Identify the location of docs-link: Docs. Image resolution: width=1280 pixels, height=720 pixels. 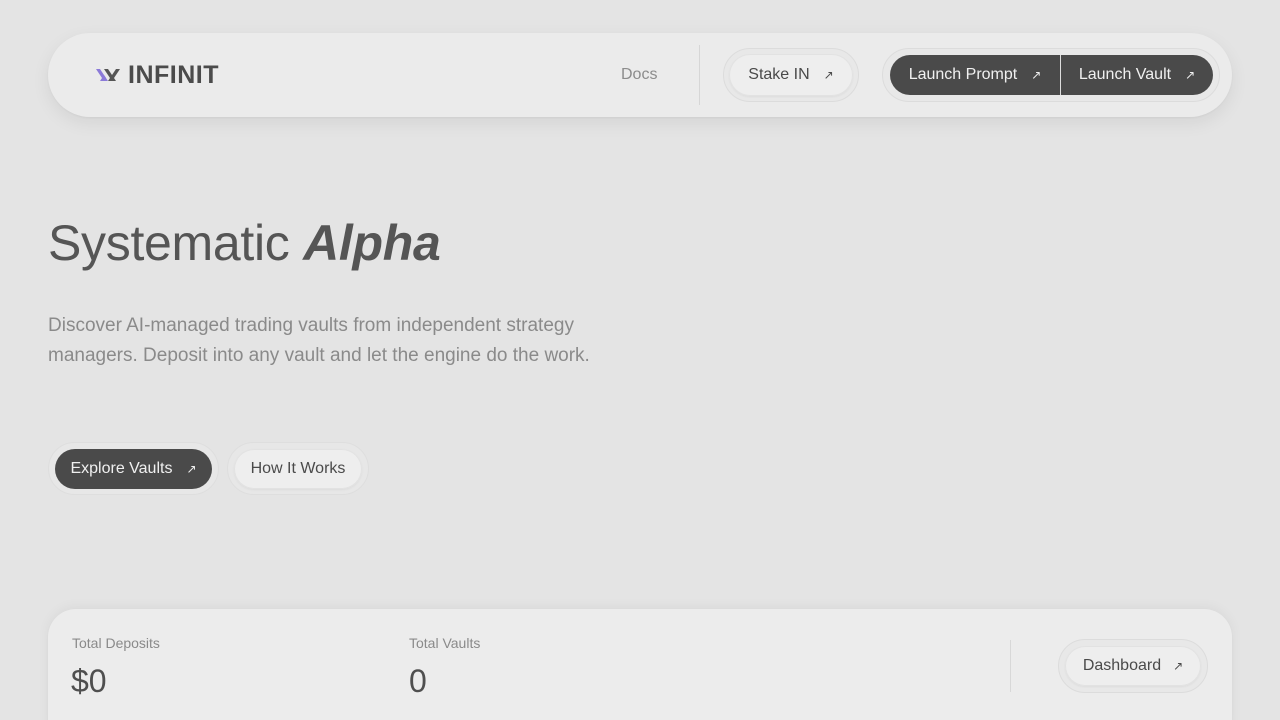
(639, 75).